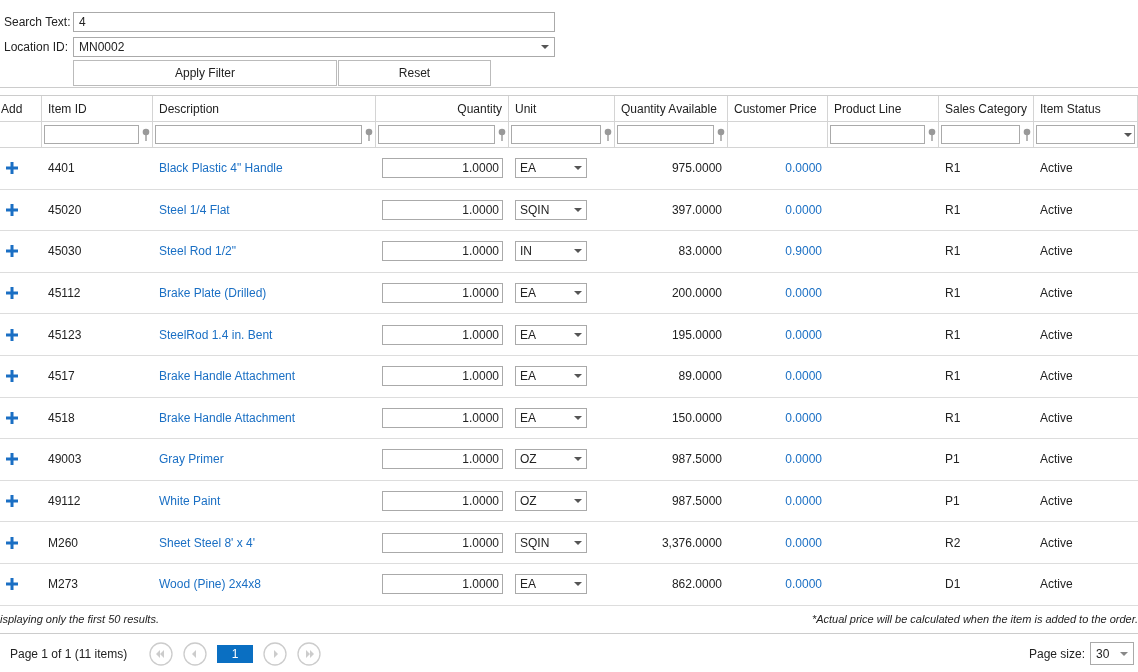 Image resolution: width=1138 pixels, height=672 pixels. Describe the element at coordinates (314, 46) in the screenshot. I see `location-id-dropdown: MN0002` at that location.